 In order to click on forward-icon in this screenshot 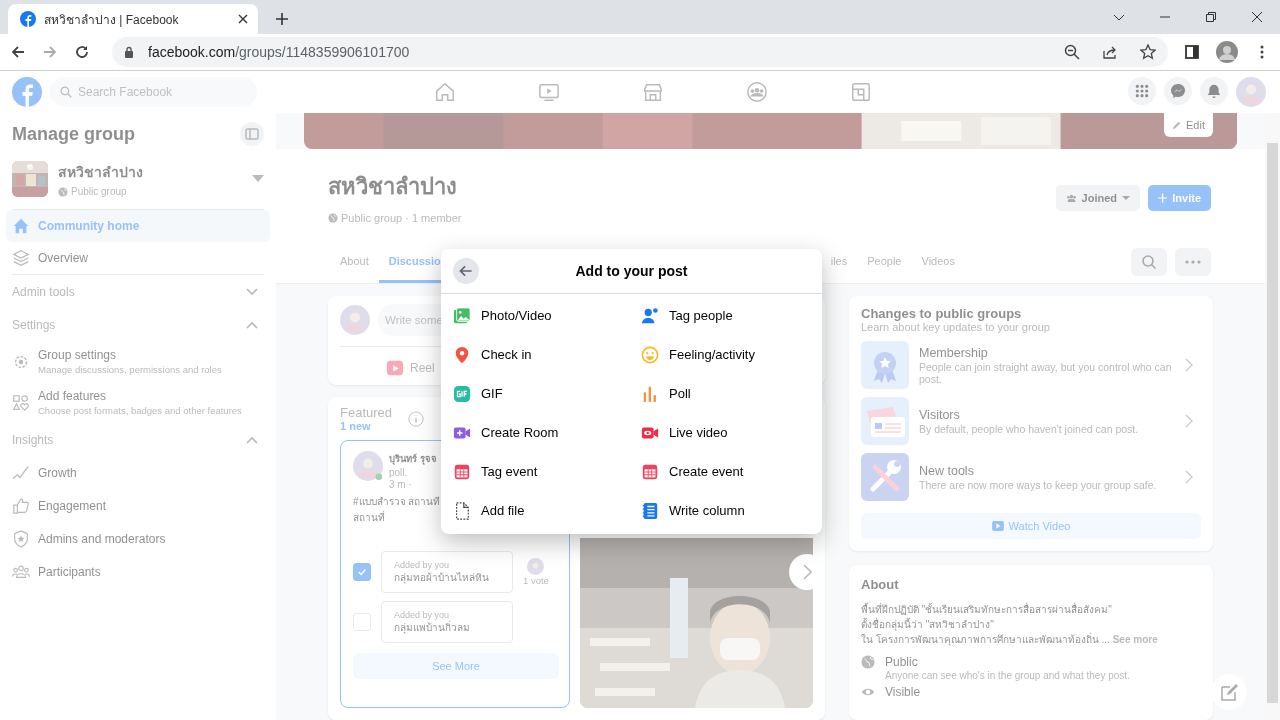, I will do `click(50, 52)`.